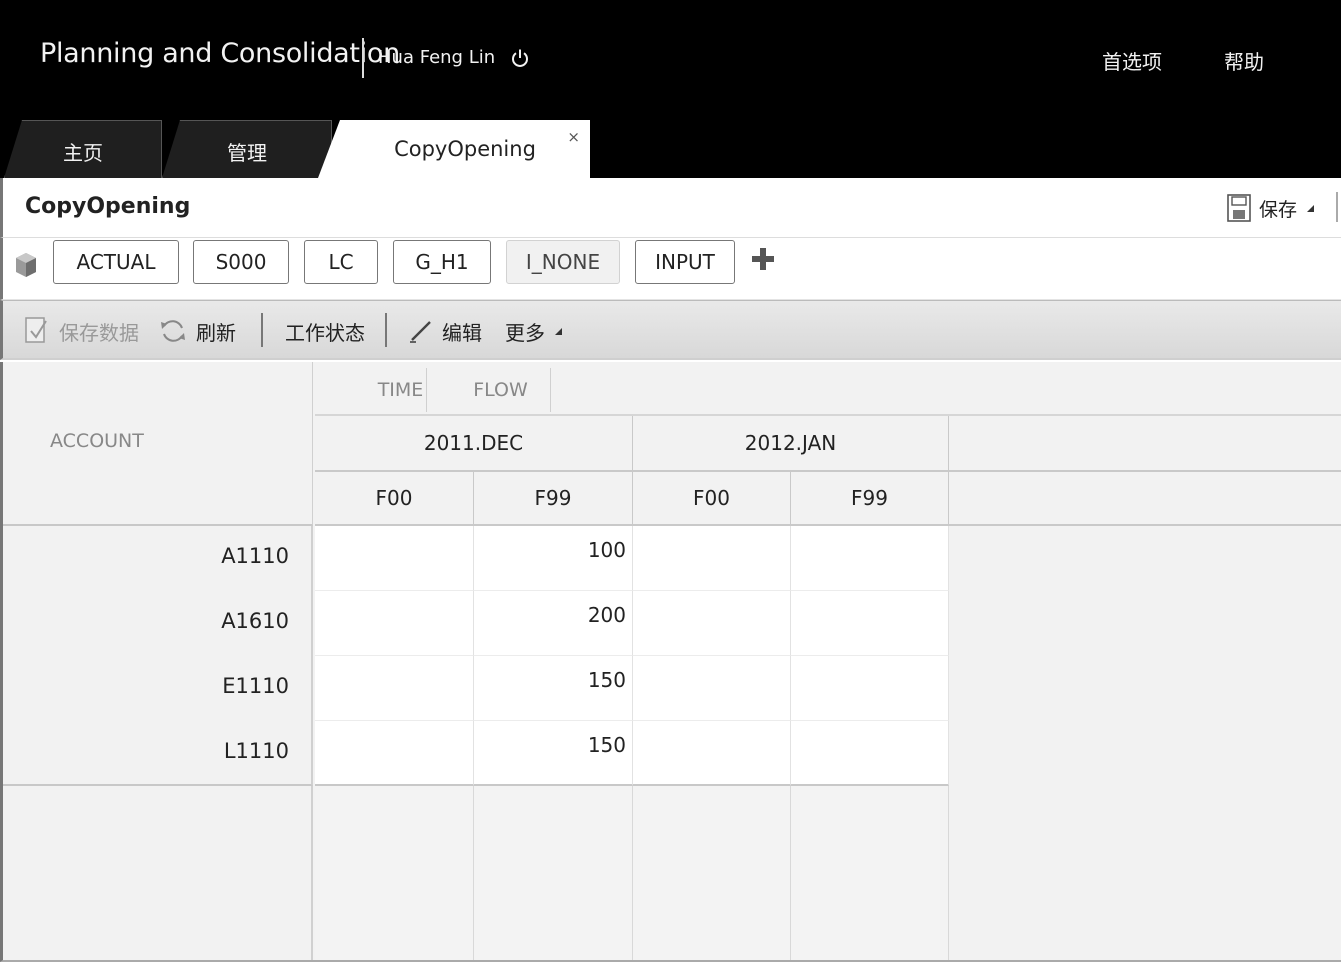  I want to click on edit-label: 编辑, so click(462, 332).